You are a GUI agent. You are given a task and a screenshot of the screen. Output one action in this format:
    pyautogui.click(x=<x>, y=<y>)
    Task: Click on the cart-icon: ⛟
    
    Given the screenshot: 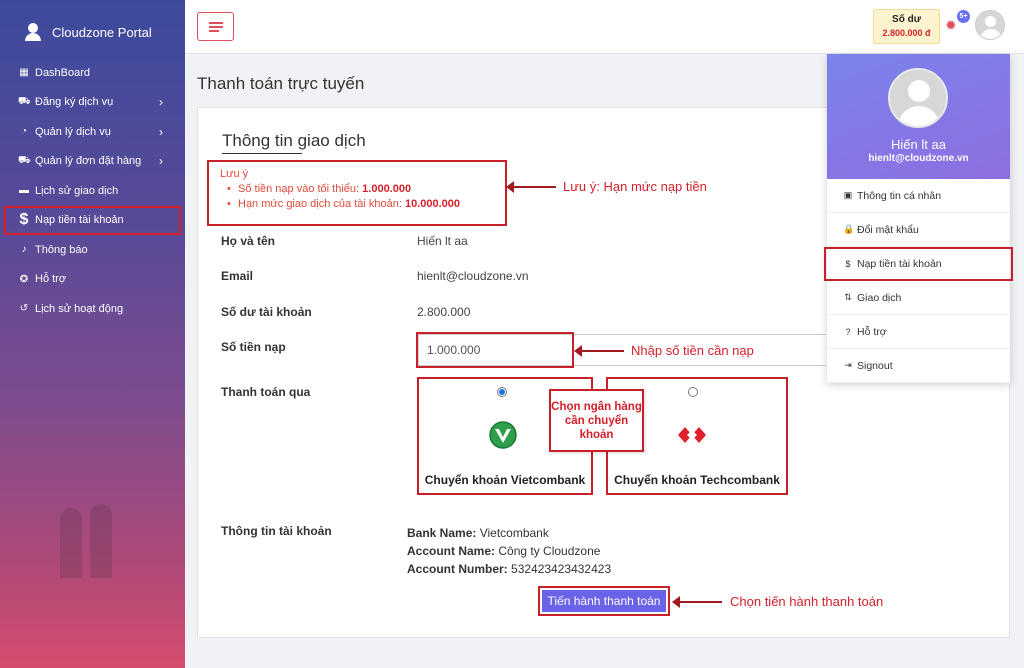 What is the action you would take?
    pyautogui.click(x=24, y=101)
    